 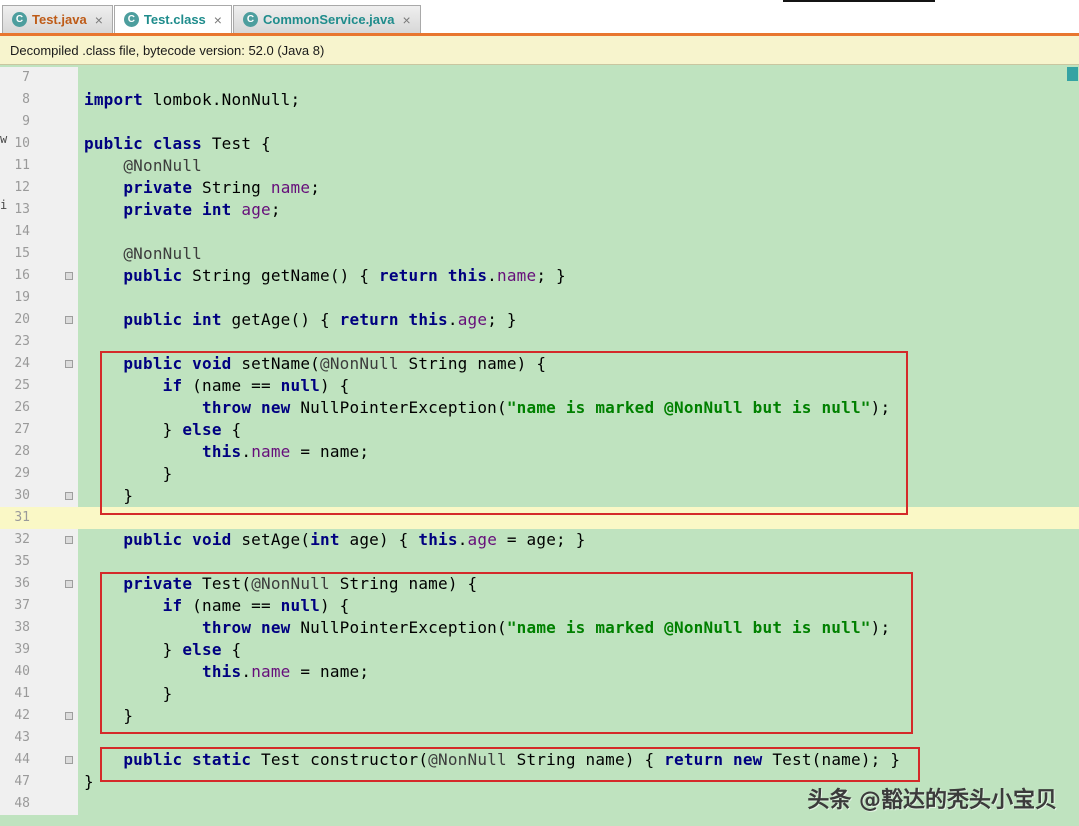 I want to click on gutter: 48, so click(x=39, y=804).